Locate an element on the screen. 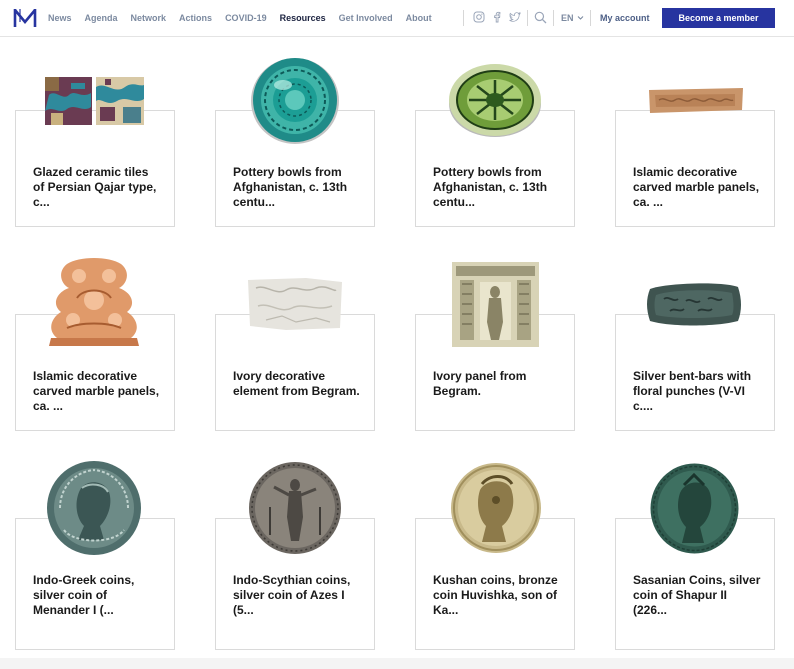 Image resolution: width=794 pixels, height=669 pixels. silver-bar-image is located at coordinates (694, 304).